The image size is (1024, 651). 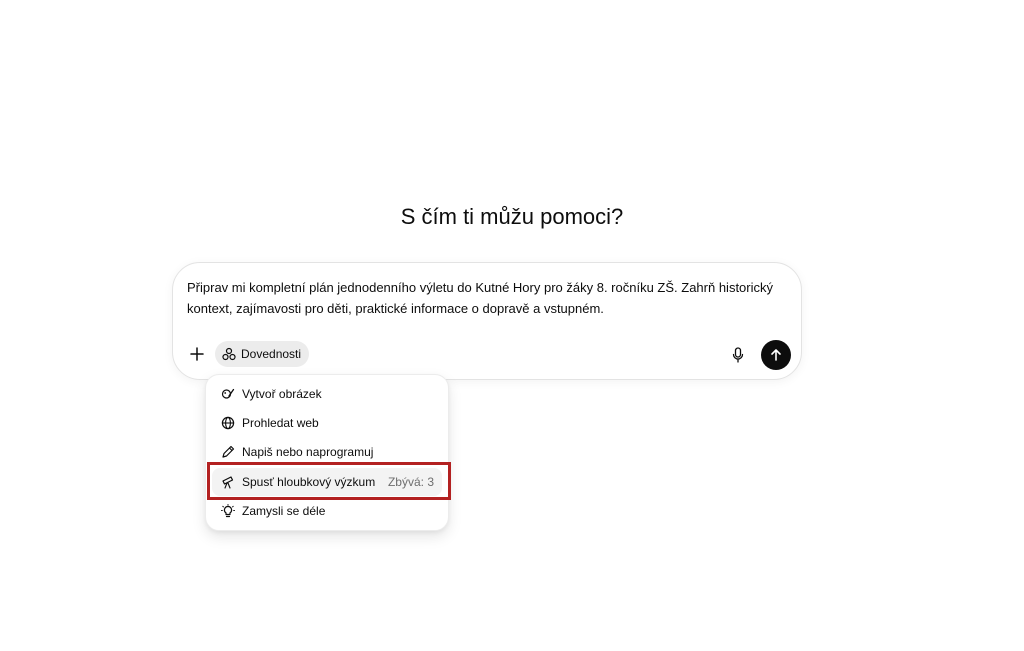 What do you see at coordinates (309, 482) in the screenshot?
I see `menu-item-label: Spusť hloubkový výzkum` at bounding box center [309, 482].